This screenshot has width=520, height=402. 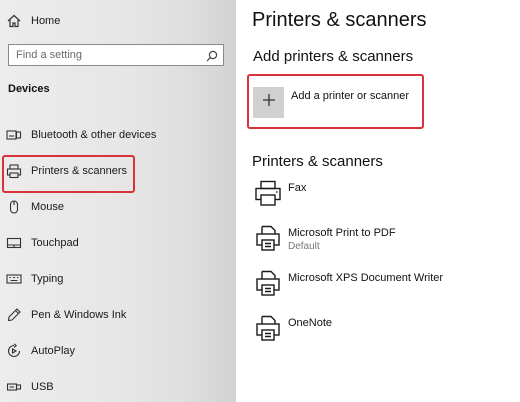 I want to click on nav-item-label: USB, so click(x=42, y=387).